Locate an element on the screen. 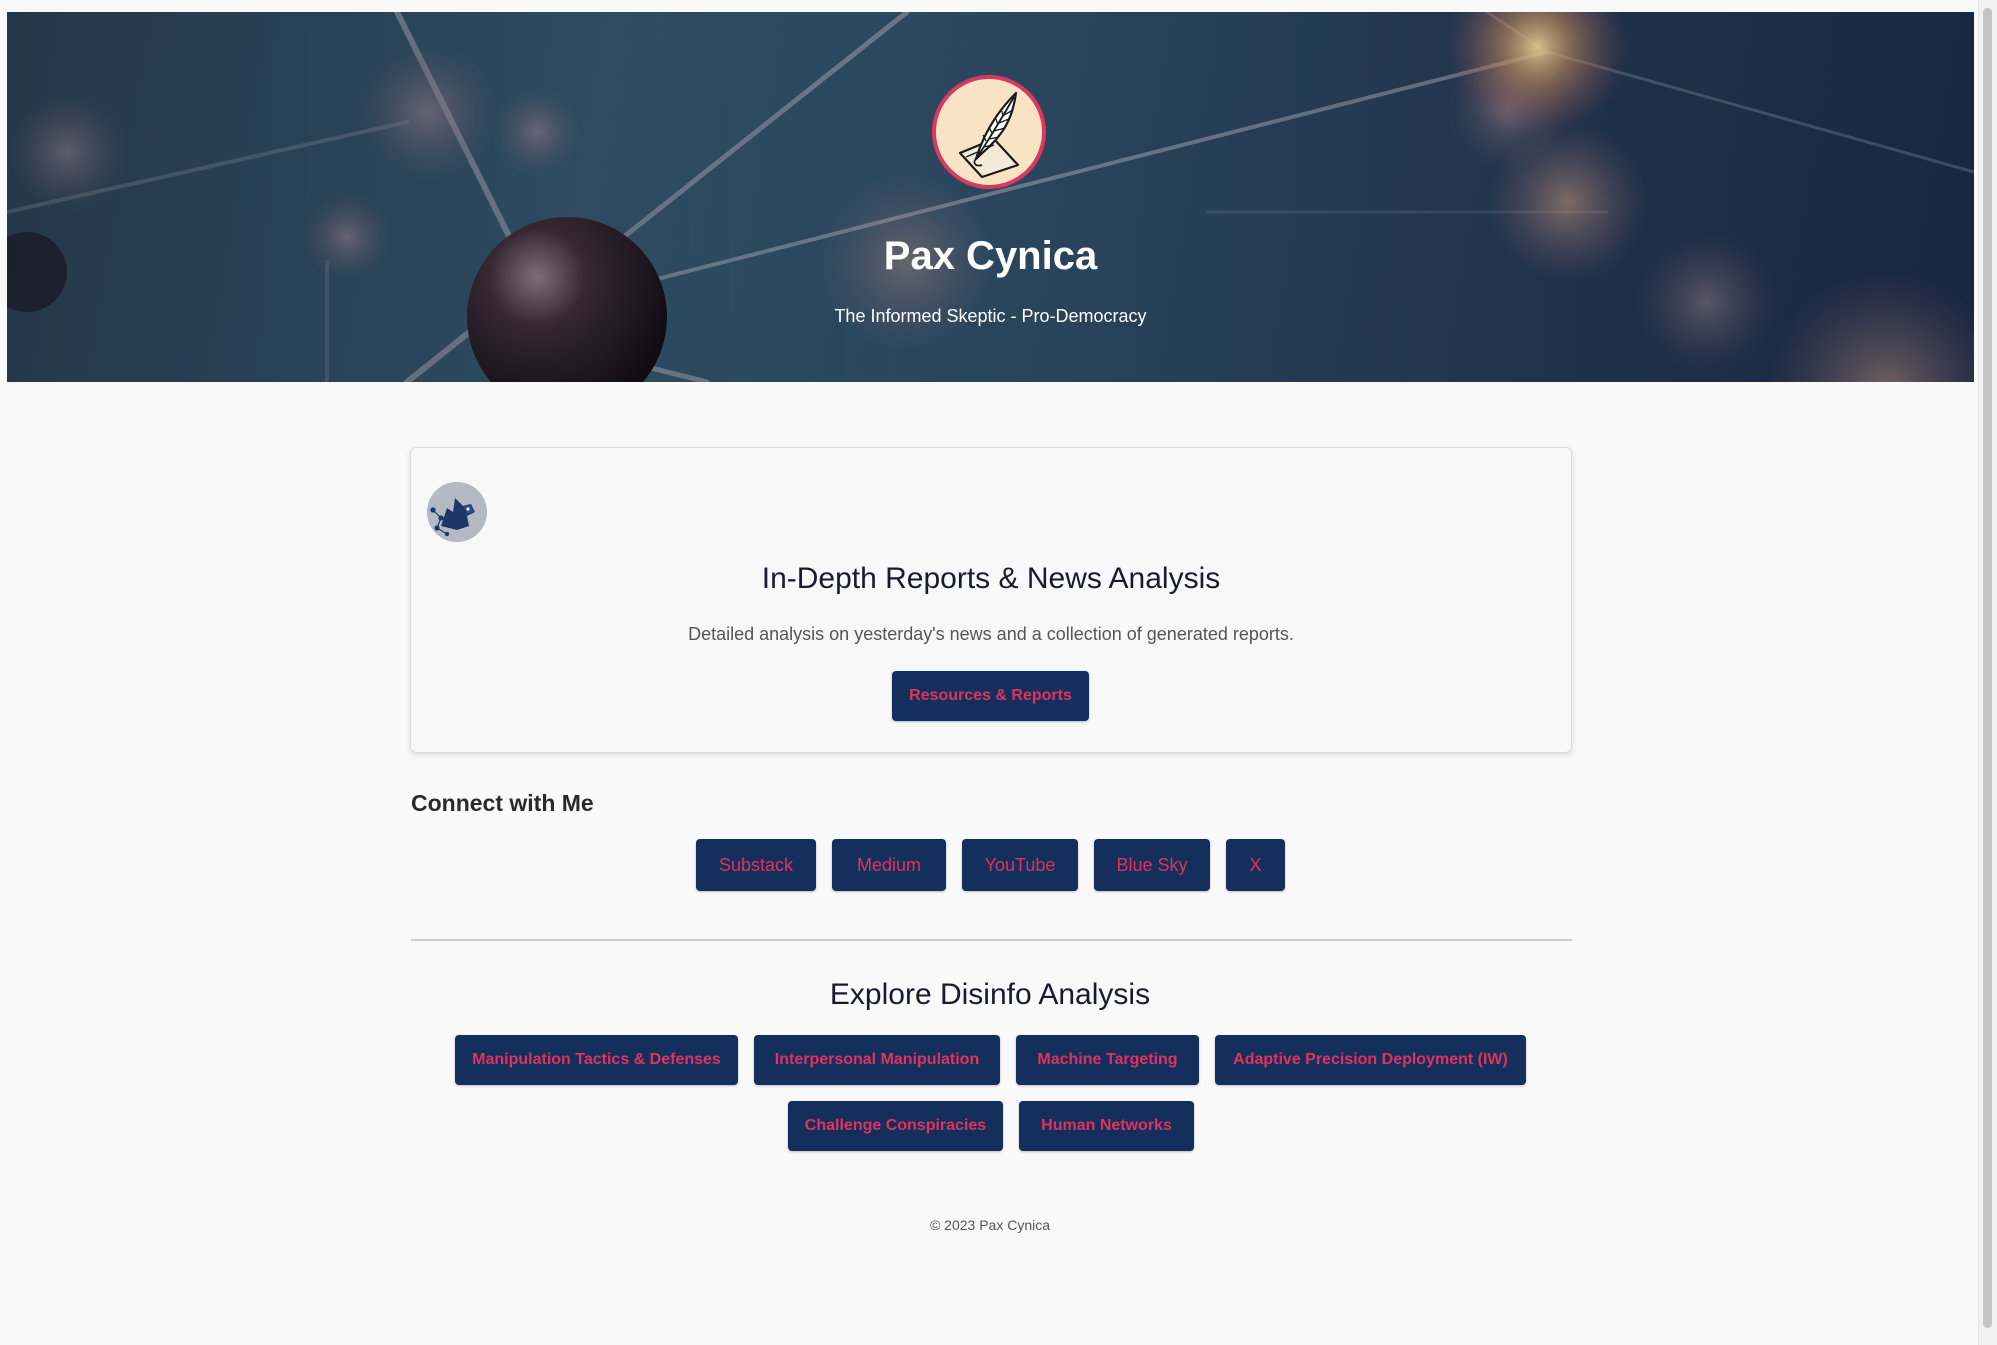 The height and width of the screenshot is (1345, 1997). human-networks-button: Human Networks is located at coordinates (1106, 1126).